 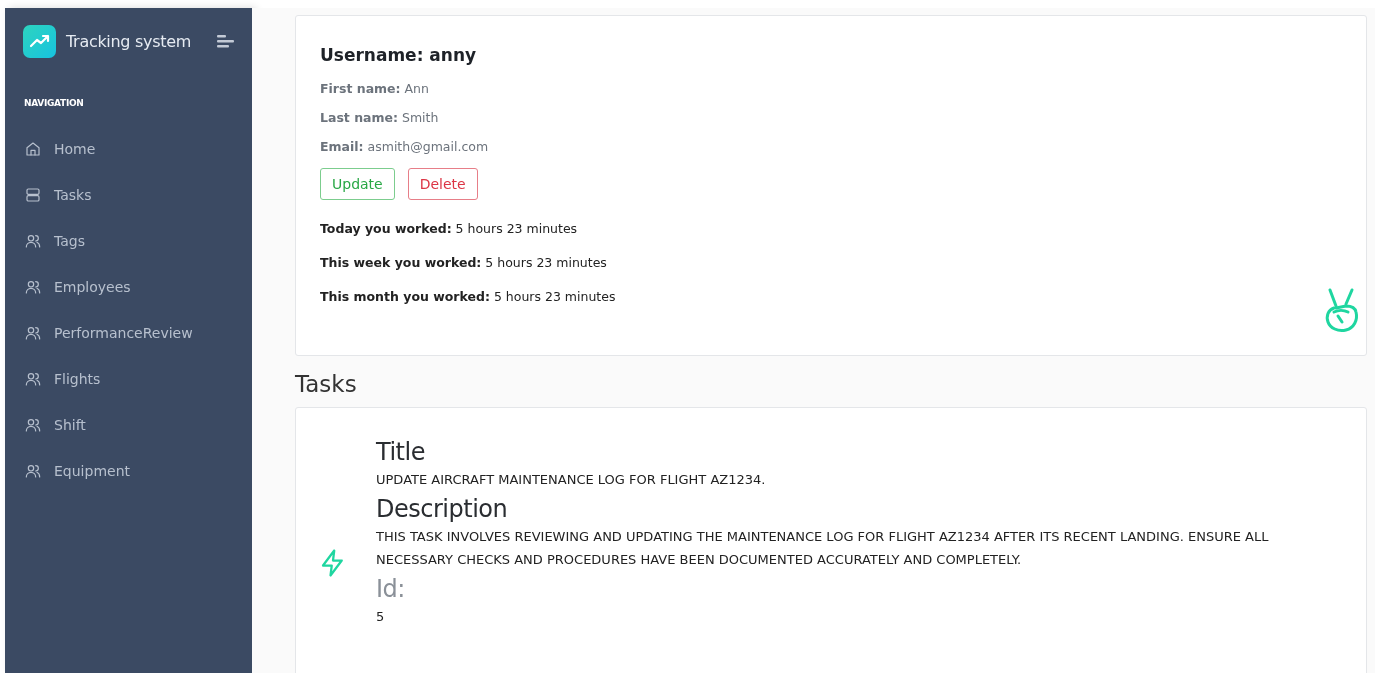 What do you see at coordinates (381, 617) in the screenshot?
I see `field-value: 5` at bounding box center [381, 617].